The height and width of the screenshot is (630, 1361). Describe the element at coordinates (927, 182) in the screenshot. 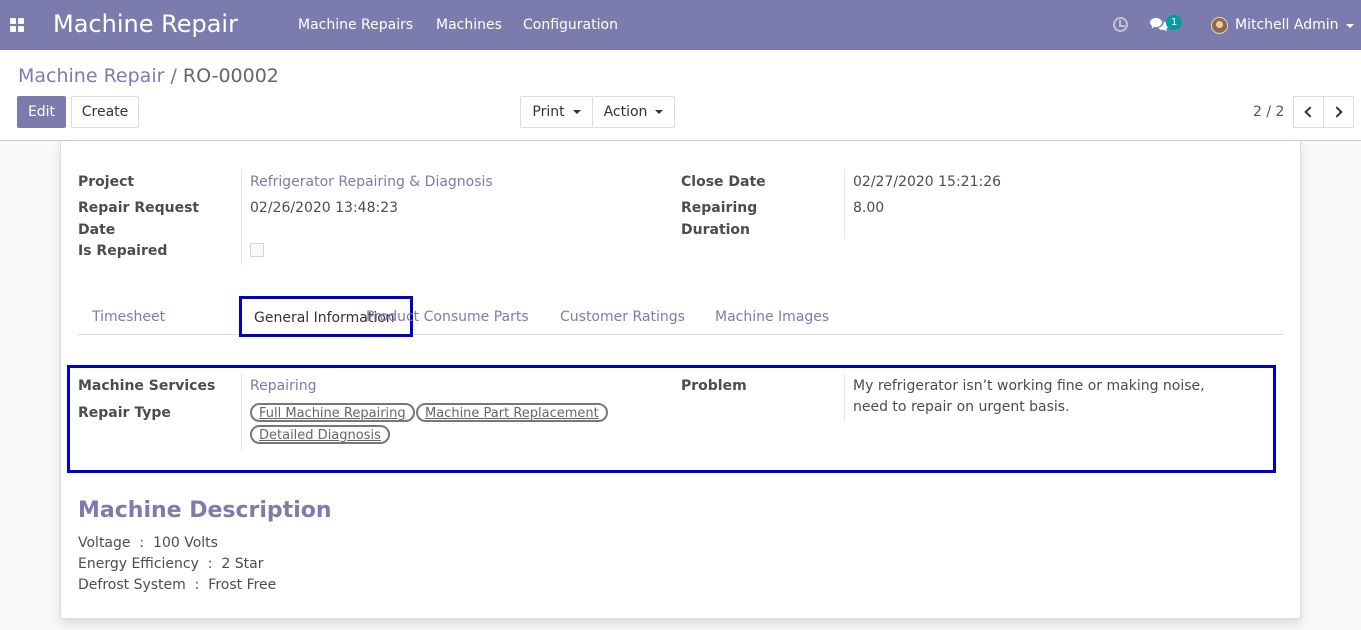

I see `close-date-value: 02/27/2020 15:21:26` at that location.